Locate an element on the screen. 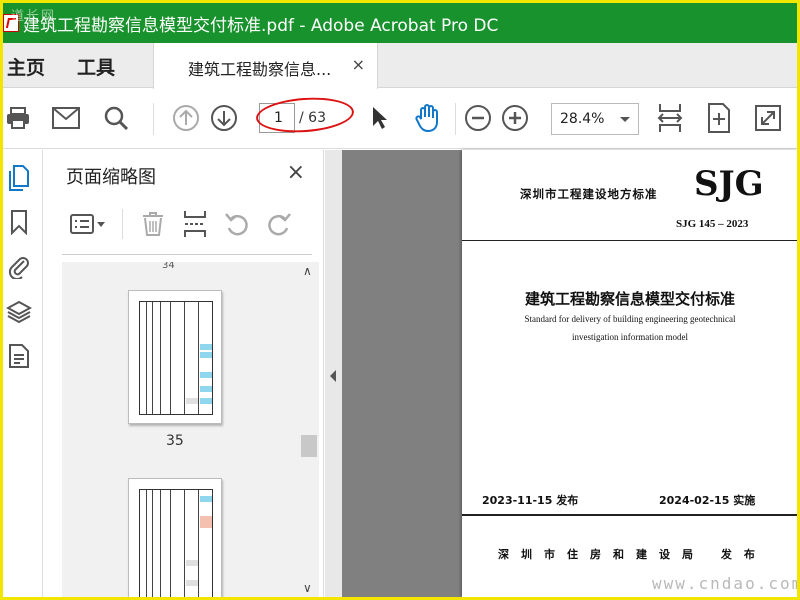 The image size is (800, 600). zoom-out-icon is located at coordinates (478, 118).